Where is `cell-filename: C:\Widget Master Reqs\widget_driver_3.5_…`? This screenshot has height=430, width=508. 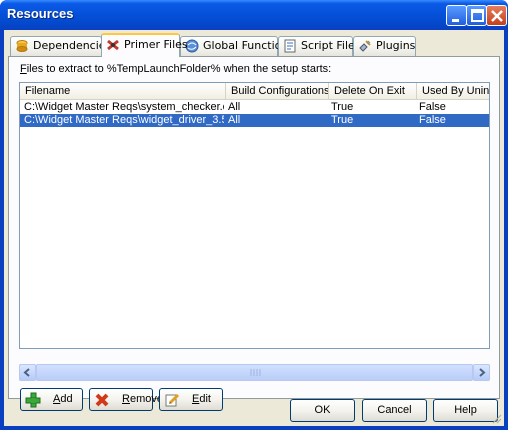 cell-filename: C:\Widget Master Reqs\widget_driver_3.5_… is located at coordinates (124, 120).